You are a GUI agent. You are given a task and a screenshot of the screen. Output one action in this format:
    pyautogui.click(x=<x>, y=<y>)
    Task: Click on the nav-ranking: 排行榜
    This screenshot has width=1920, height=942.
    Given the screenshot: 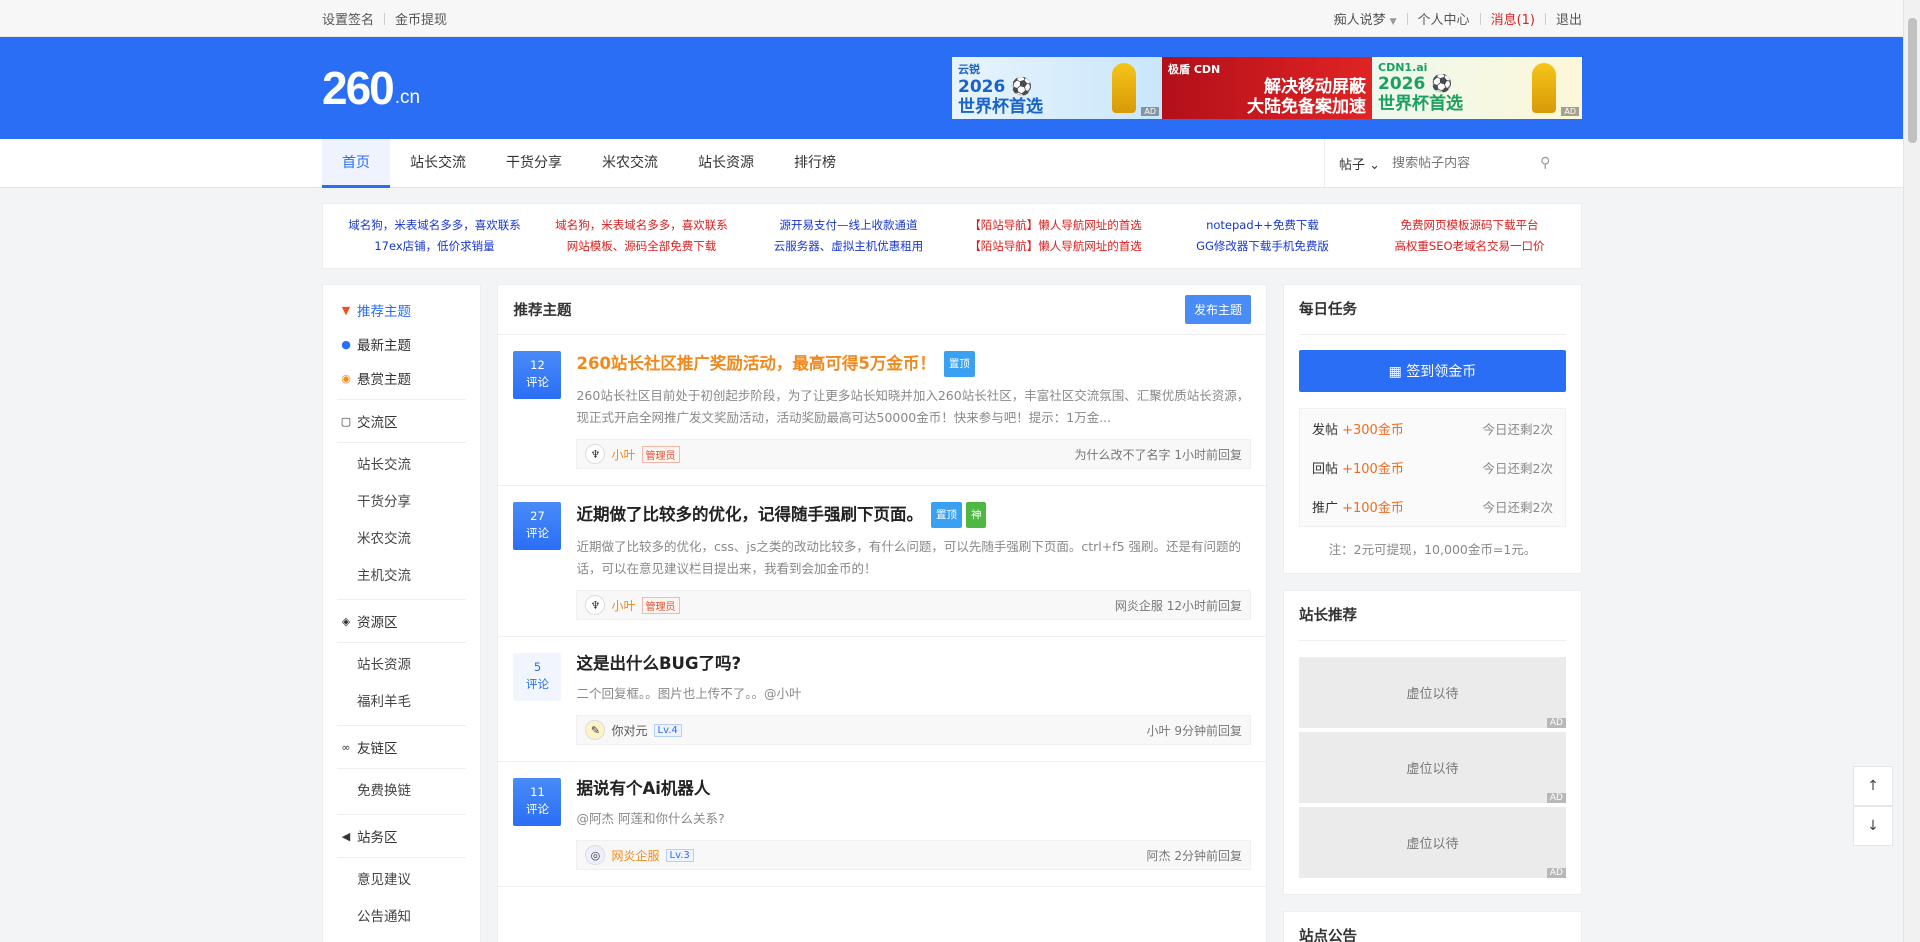 What is the action you would take?
    pyautogui.click(x=815, y=163)
    